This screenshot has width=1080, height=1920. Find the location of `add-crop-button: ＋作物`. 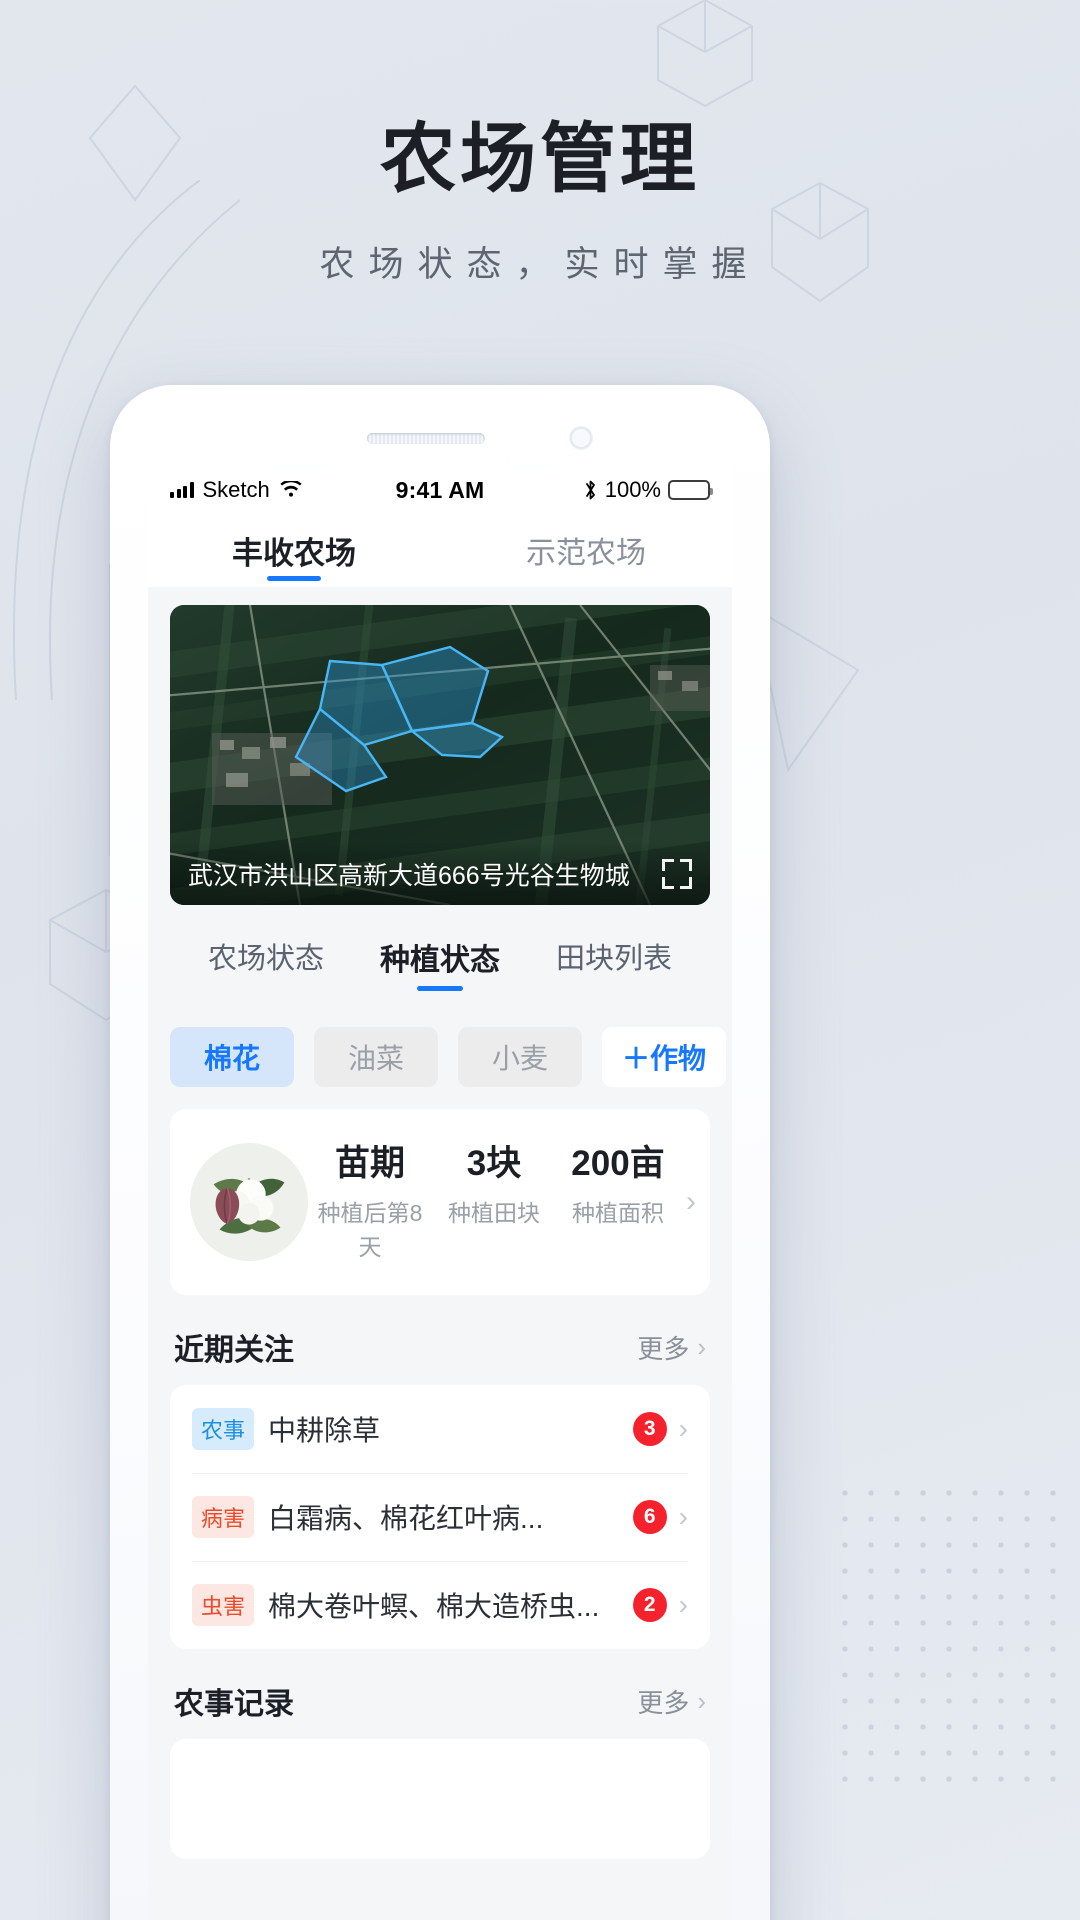

add-crop-button: ＋作物 is located at coordinates (664, 1057).